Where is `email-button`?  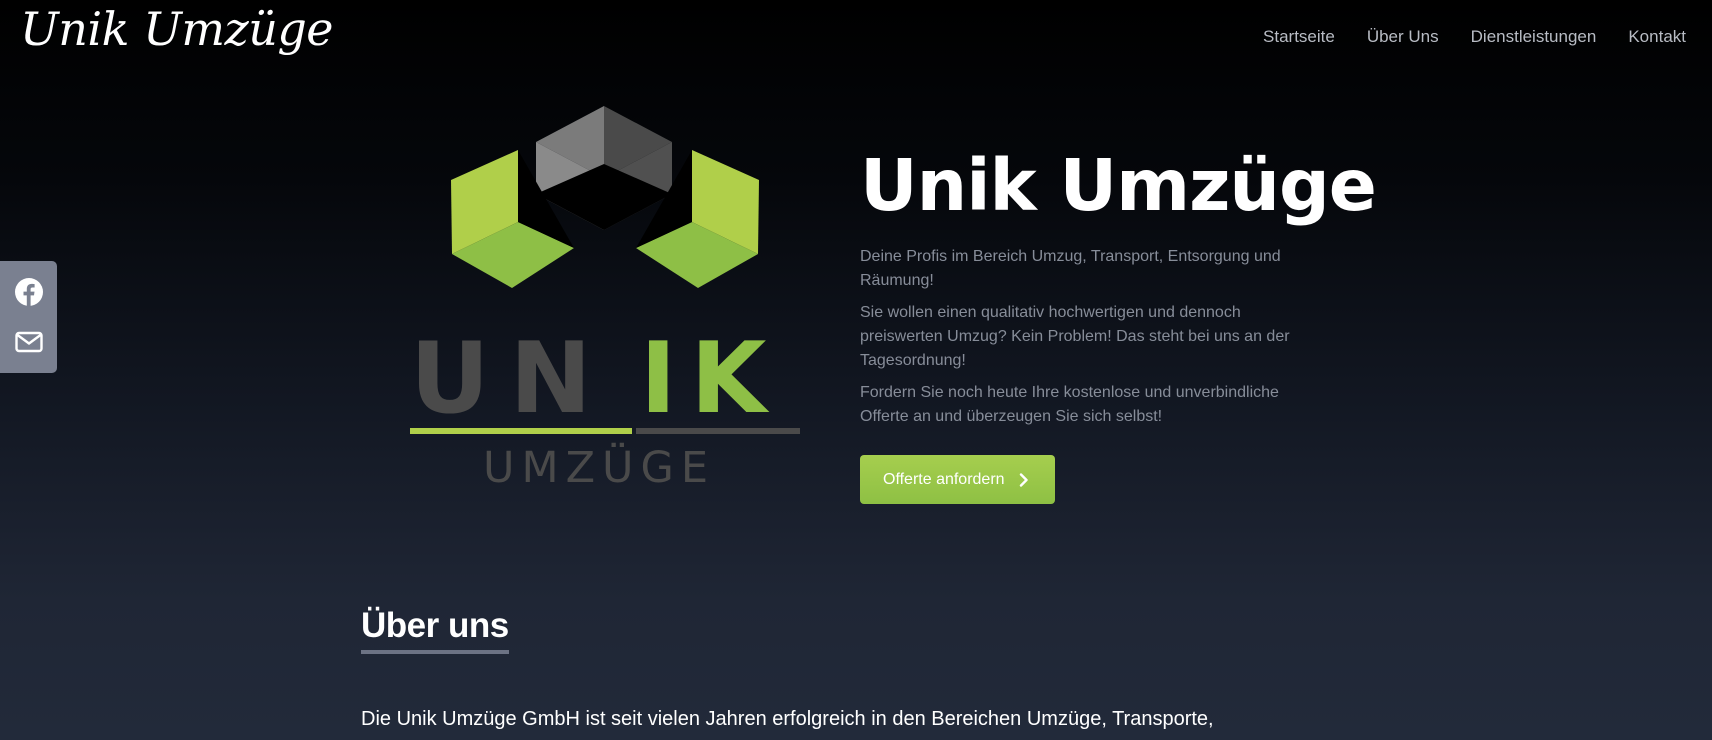 email-button is located at coordinates (29, 342).